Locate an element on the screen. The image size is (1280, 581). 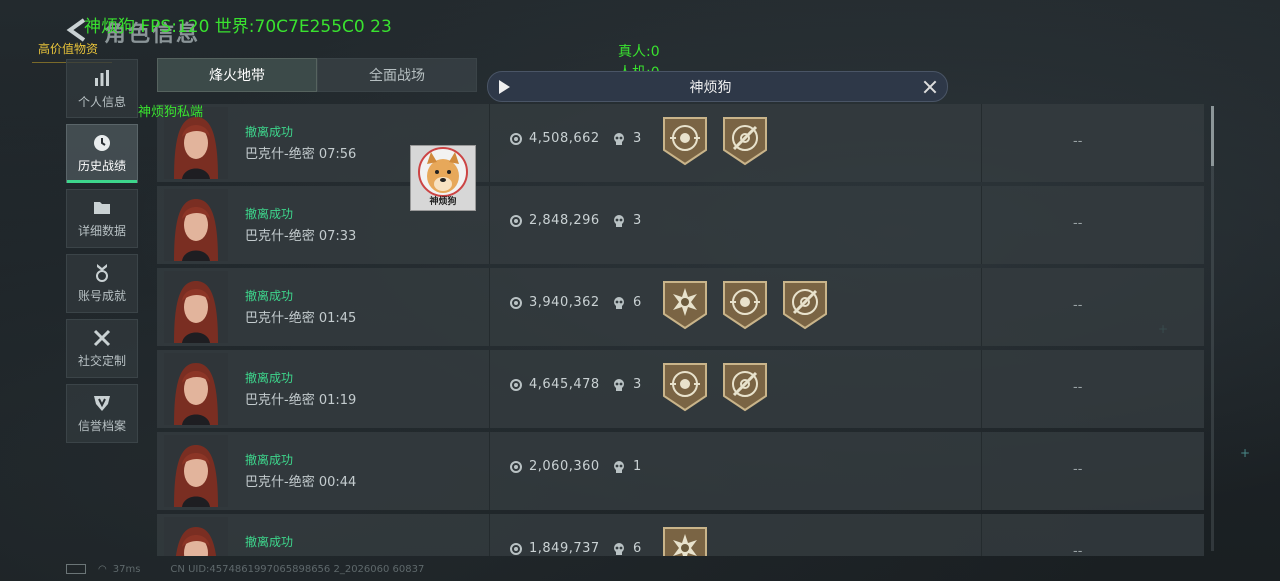
sidebar-item-label: 历史战绩 is located at coordinates (101, 166).